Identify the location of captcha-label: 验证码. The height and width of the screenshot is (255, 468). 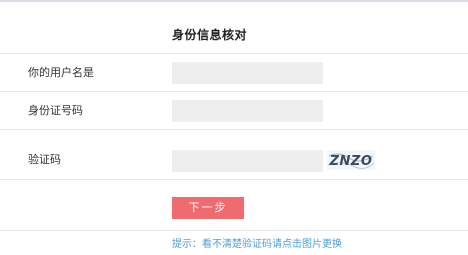
(44, 159).